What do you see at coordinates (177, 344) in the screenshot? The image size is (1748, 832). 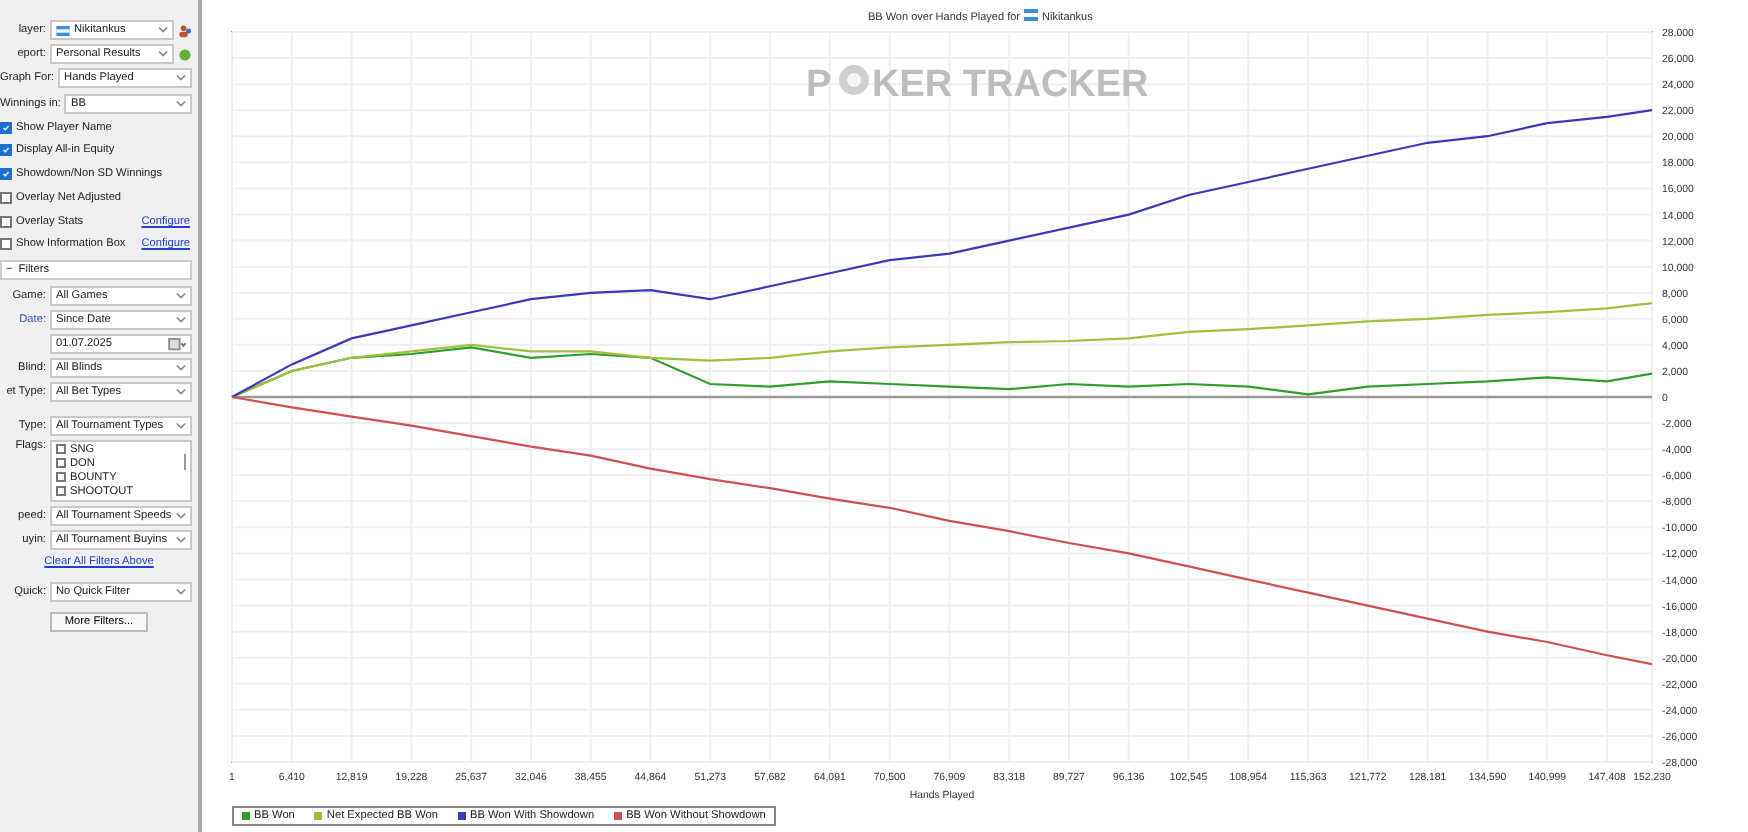 I see `calendar-icon` at bounding box center [177, 344].